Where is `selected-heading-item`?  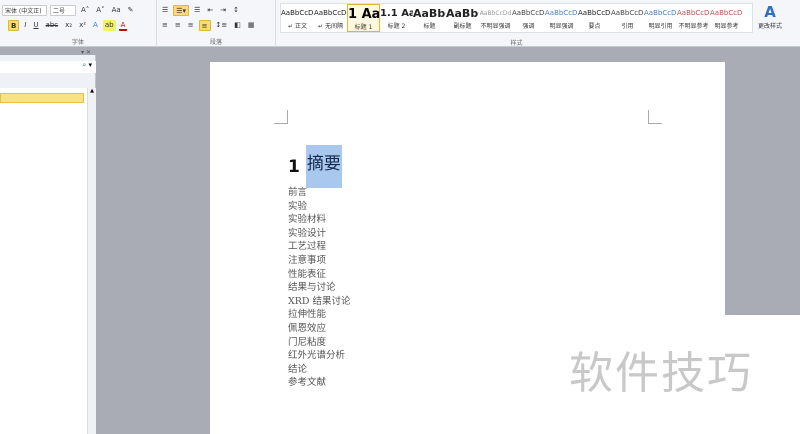 selected-heading-item is located at coordinates (42, 98).